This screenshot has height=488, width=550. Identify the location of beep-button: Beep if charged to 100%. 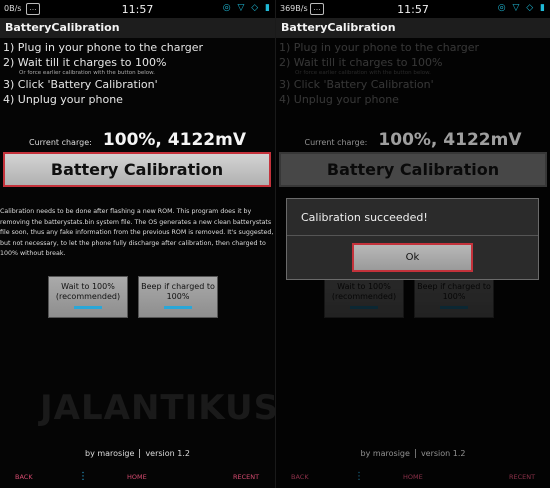
(178, 297).